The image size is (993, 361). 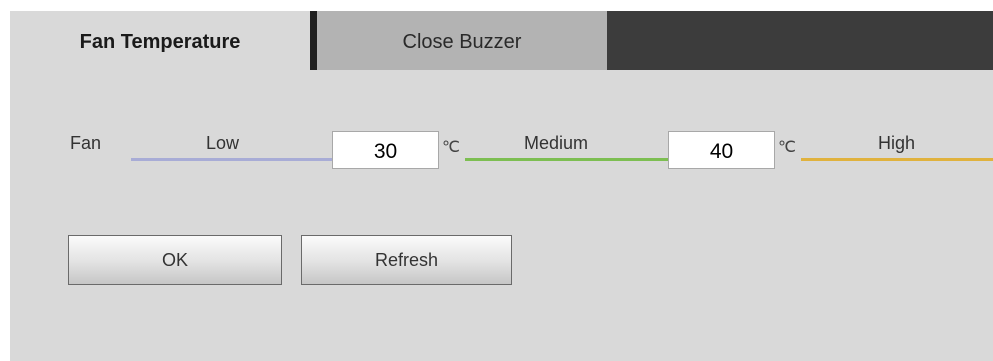 I want to click on low-threshold-input, so click(x=385, y=150).